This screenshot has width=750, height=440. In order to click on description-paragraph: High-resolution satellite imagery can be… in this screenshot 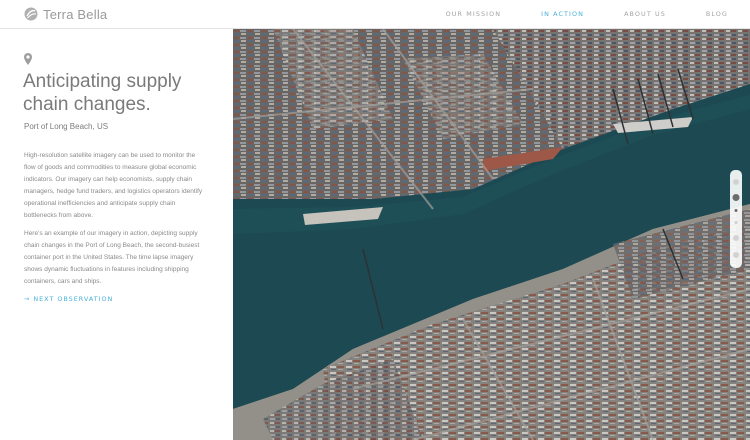, I will do `click(113, 185)`.